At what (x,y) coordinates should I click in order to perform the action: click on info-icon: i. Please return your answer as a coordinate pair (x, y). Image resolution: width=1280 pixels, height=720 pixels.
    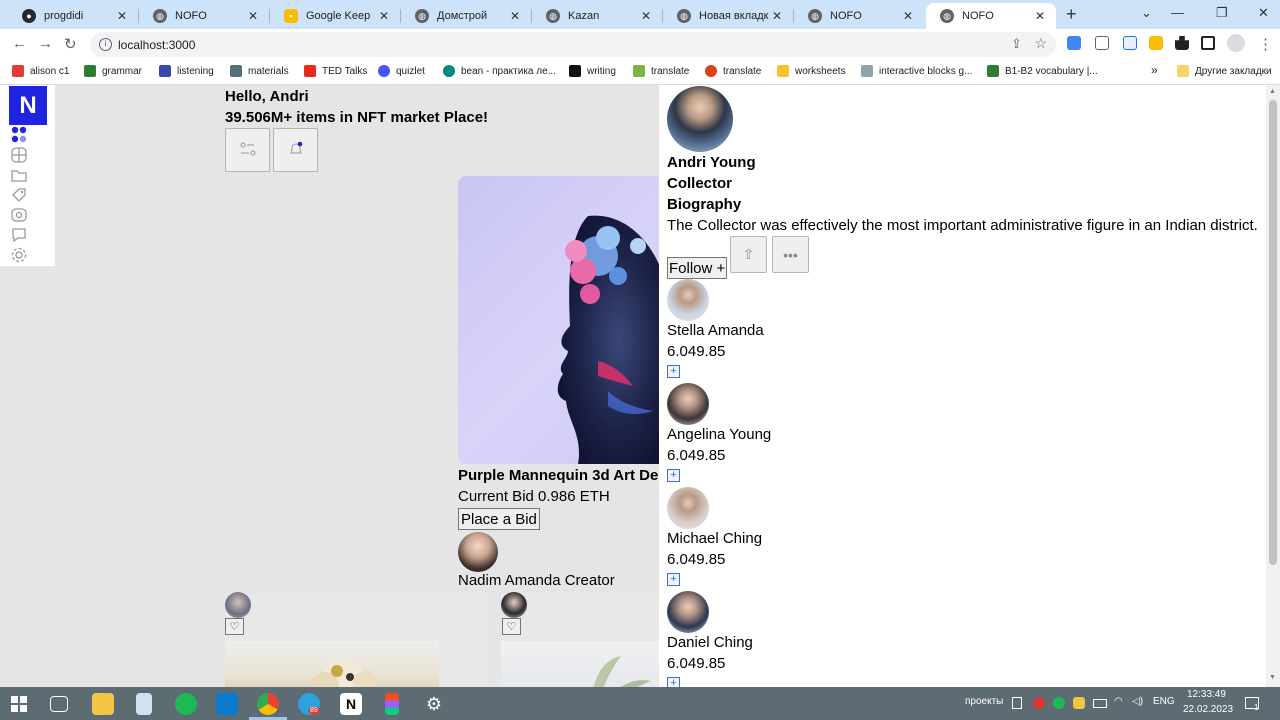
    Looking at the image, I should click on (105, 44).